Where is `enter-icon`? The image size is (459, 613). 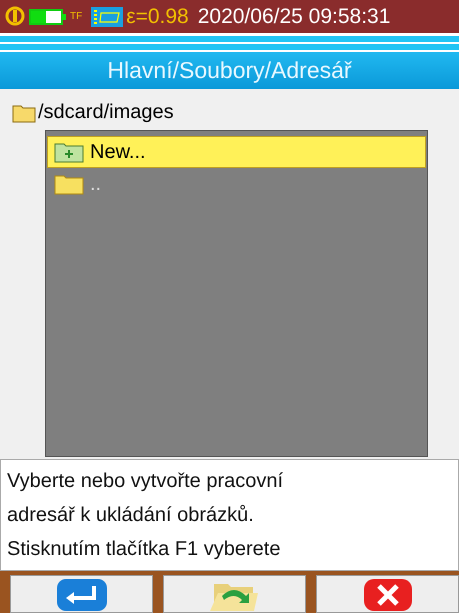 enter-icon is located at coordinates (82, 595).